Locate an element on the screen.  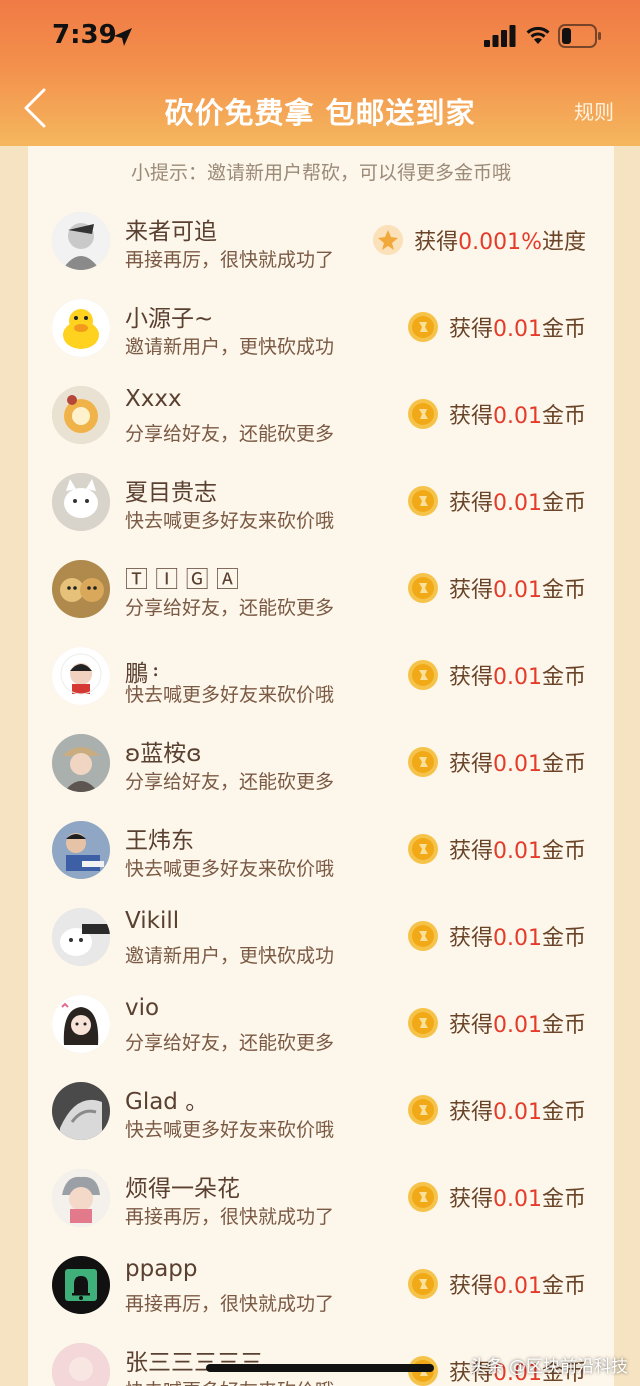
user-name: 小源子~ is located at coordinates (169, 319).